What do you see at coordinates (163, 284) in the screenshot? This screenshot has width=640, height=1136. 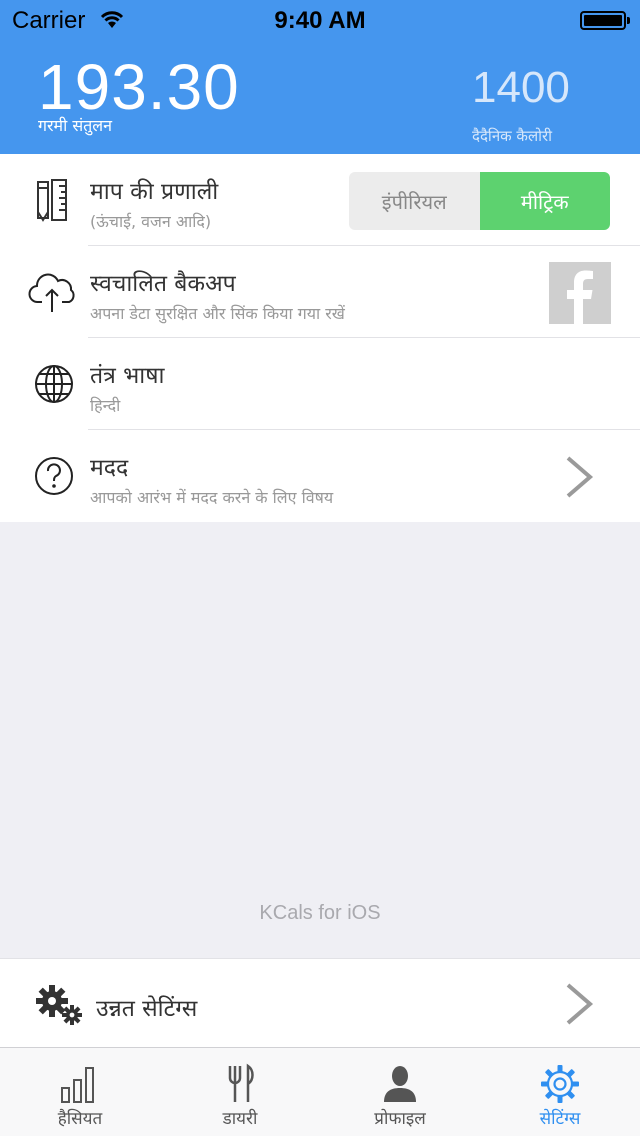 I see `backup-title: स्वचालित बैकअप` at bounding box center [163, 284].